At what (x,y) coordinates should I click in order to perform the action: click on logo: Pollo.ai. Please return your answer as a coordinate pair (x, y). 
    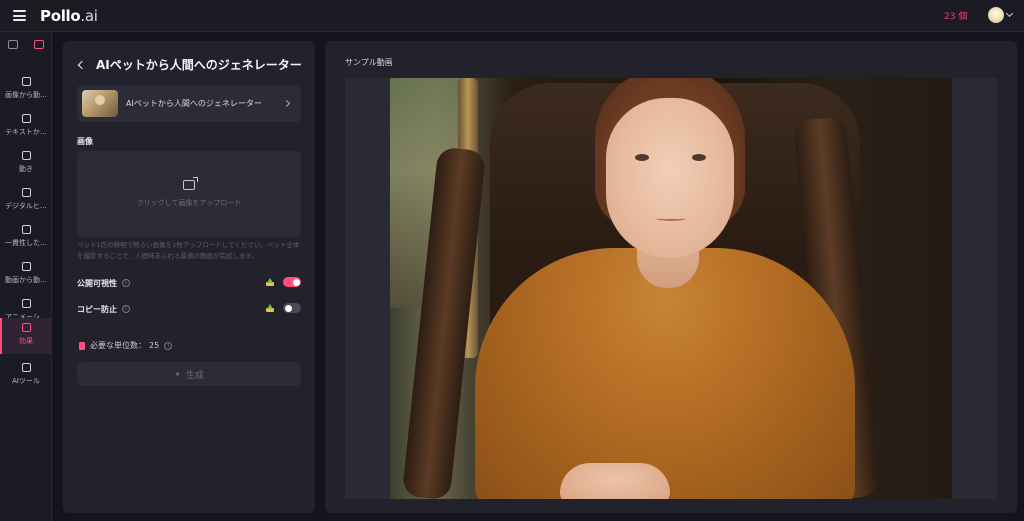
    Looking at the image, I should click on (69, 16).